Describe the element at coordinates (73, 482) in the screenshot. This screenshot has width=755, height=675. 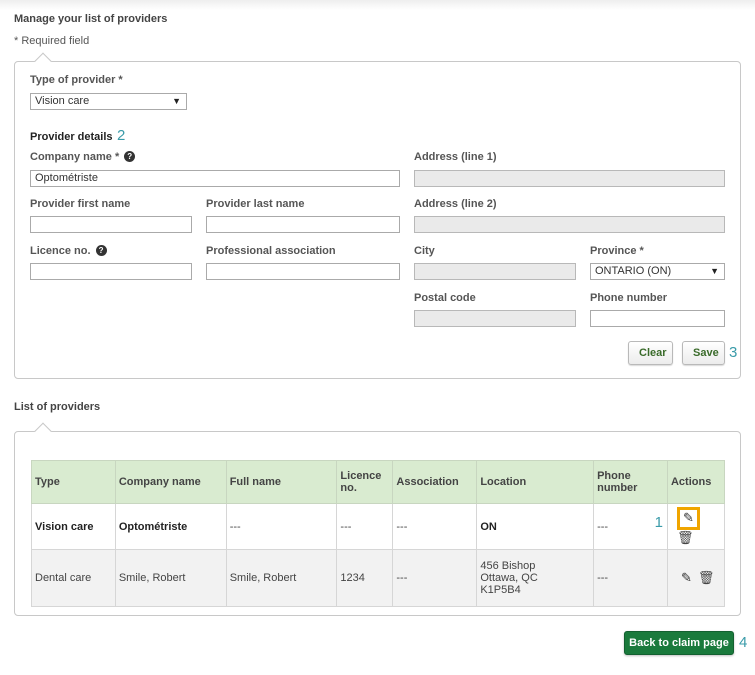
I see `column-header-type: Type` at that location.